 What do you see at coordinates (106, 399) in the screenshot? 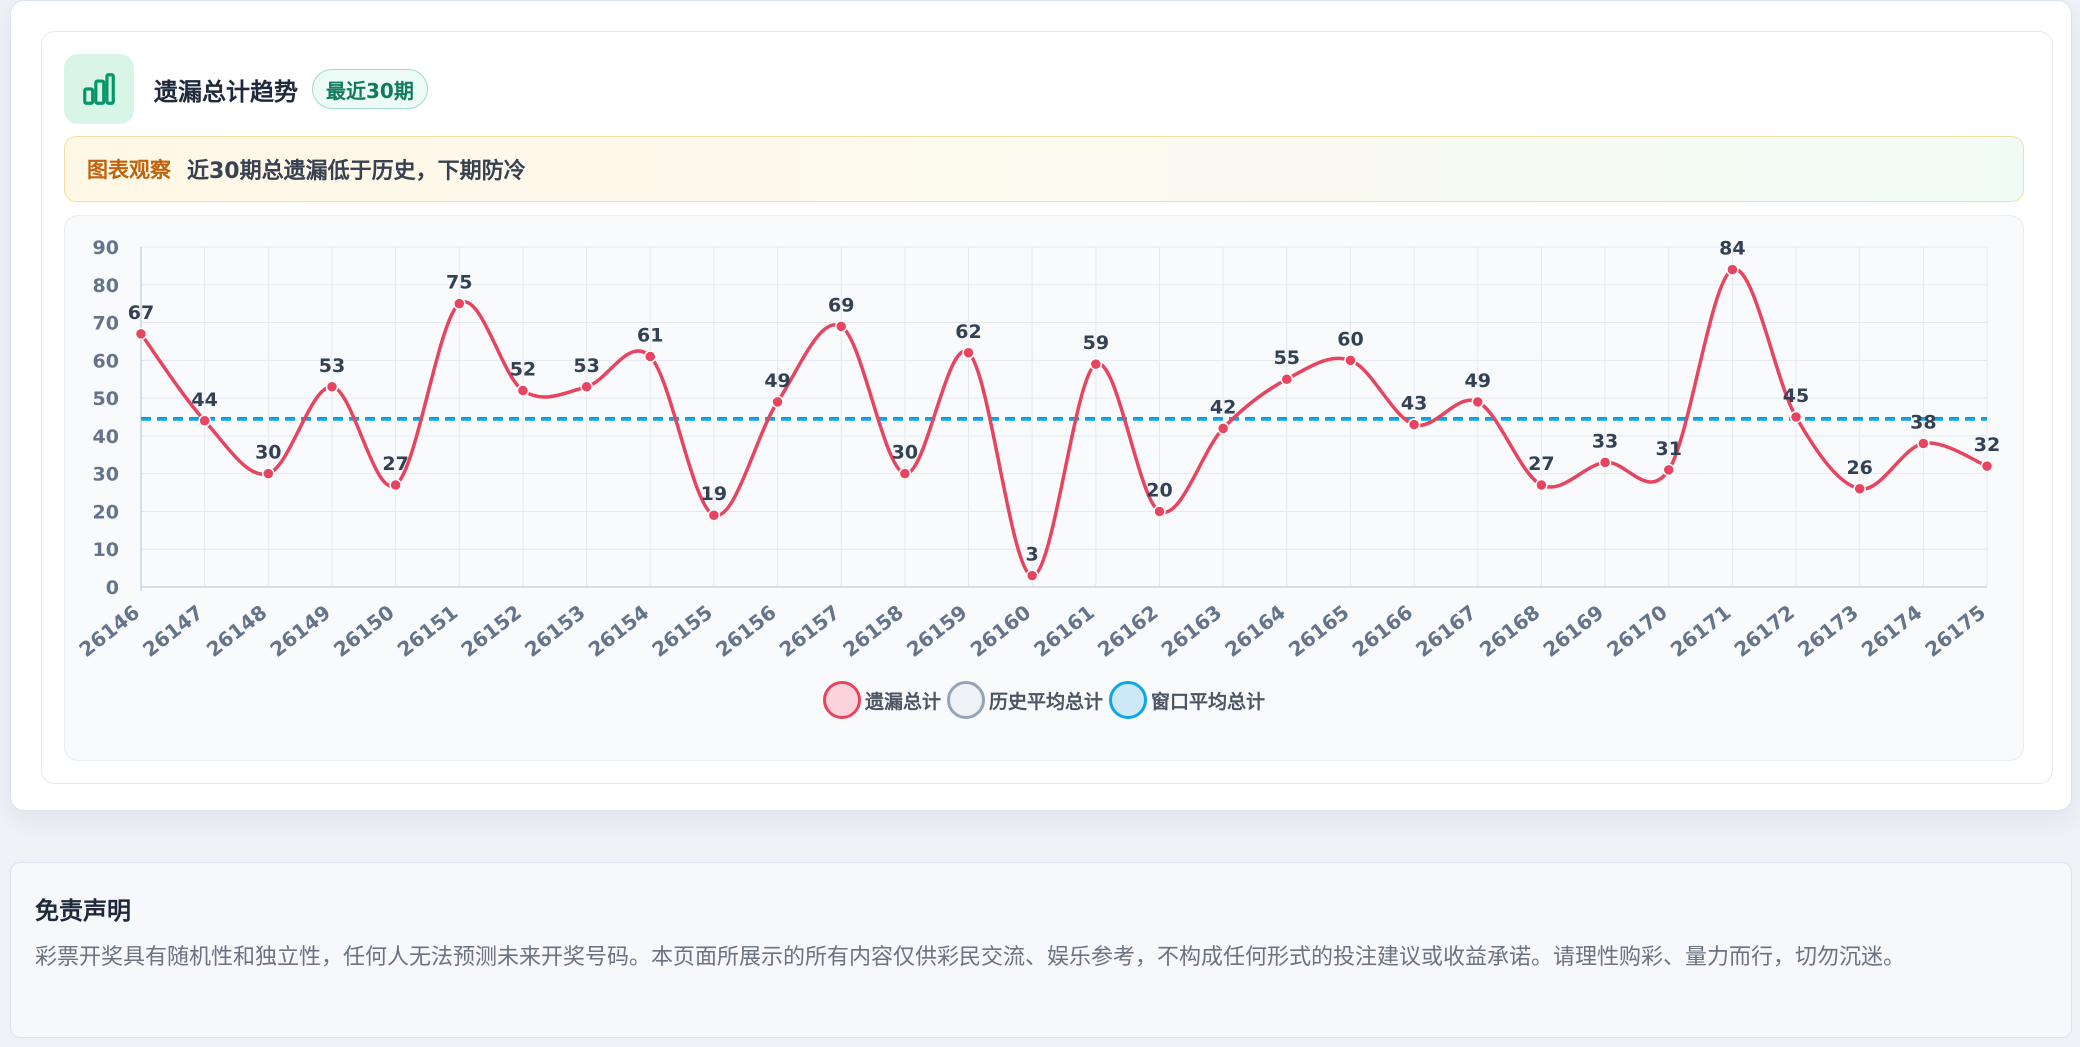
I see `y-tick-label: 50` at bounding box center [106, 399].